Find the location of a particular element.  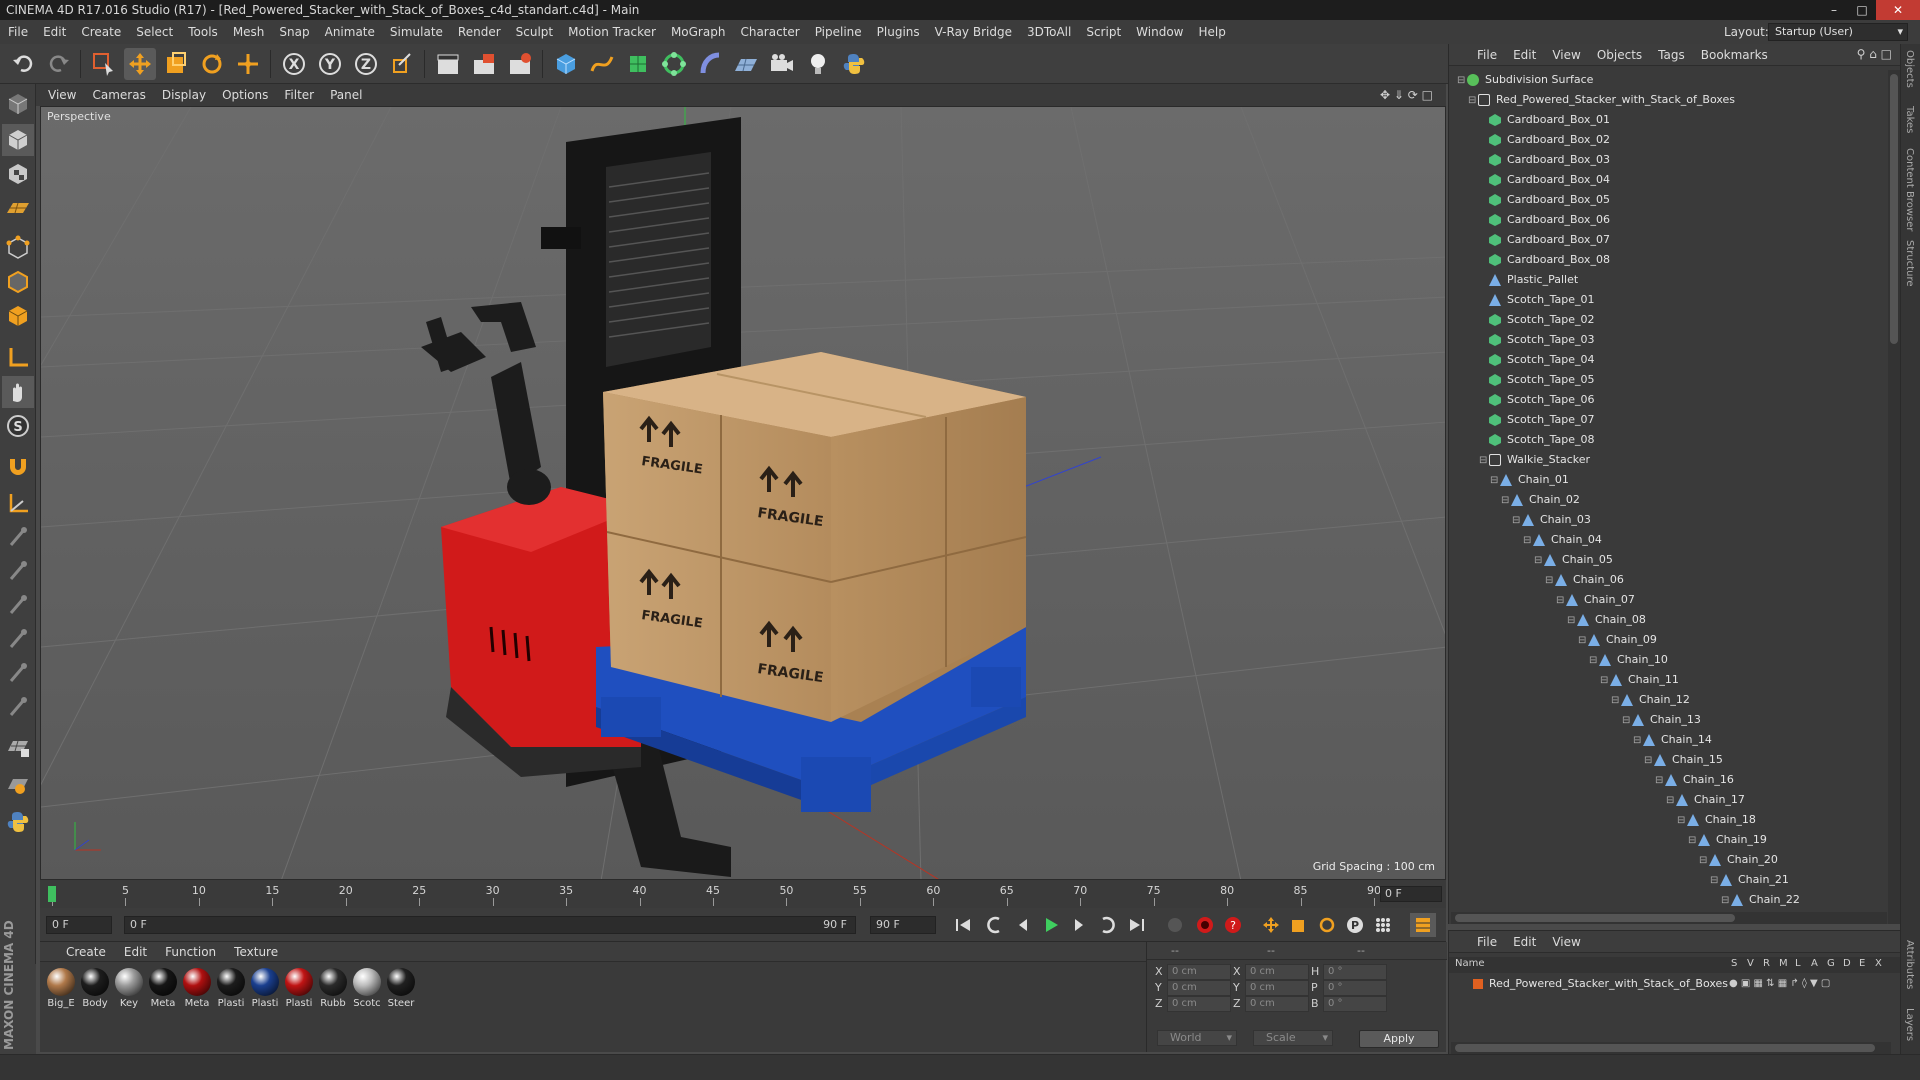

coord-mode-dropdown: World ▾ is located at coordinates (1197, 1038).